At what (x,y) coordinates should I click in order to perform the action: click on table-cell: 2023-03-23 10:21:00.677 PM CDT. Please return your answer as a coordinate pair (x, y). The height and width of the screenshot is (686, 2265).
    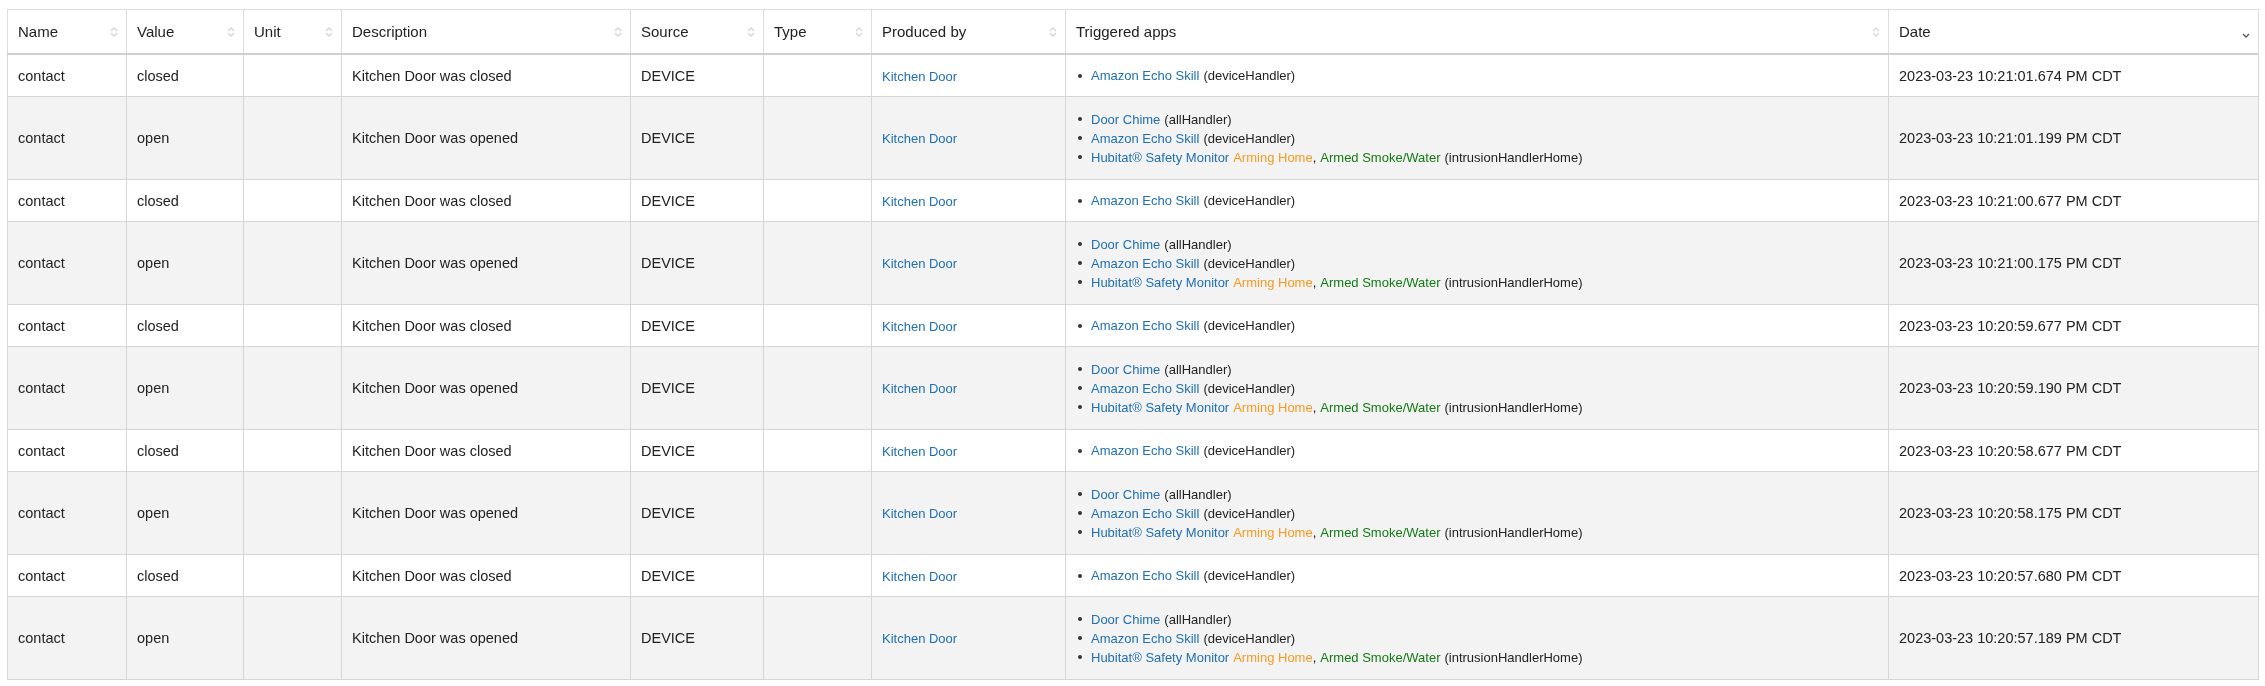
    Looking at the image, I should click on (2073, 200).